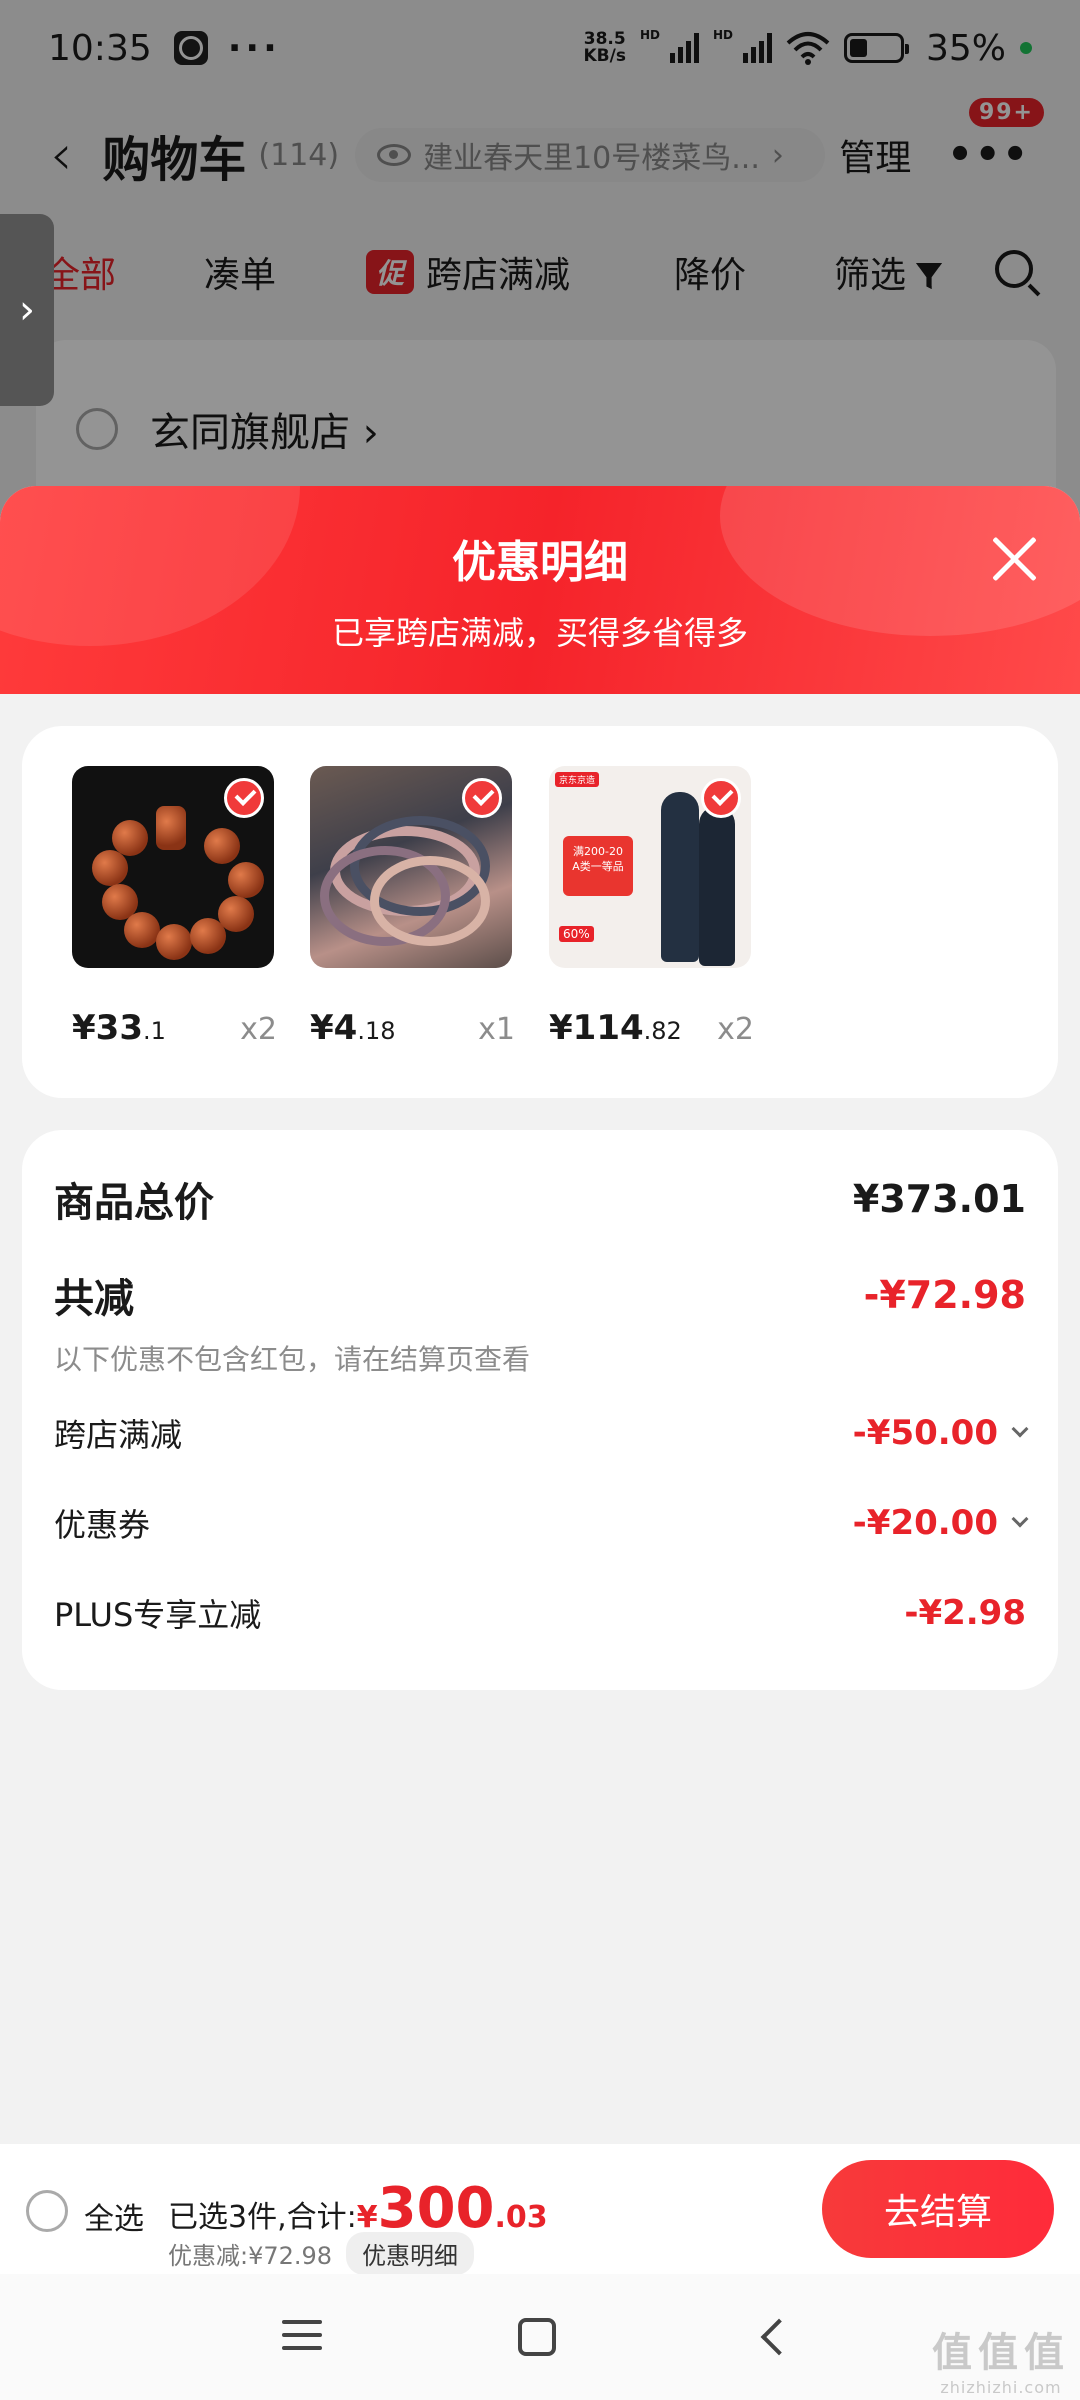  I want to click on product-image-hair-ties, so click(411, 867).